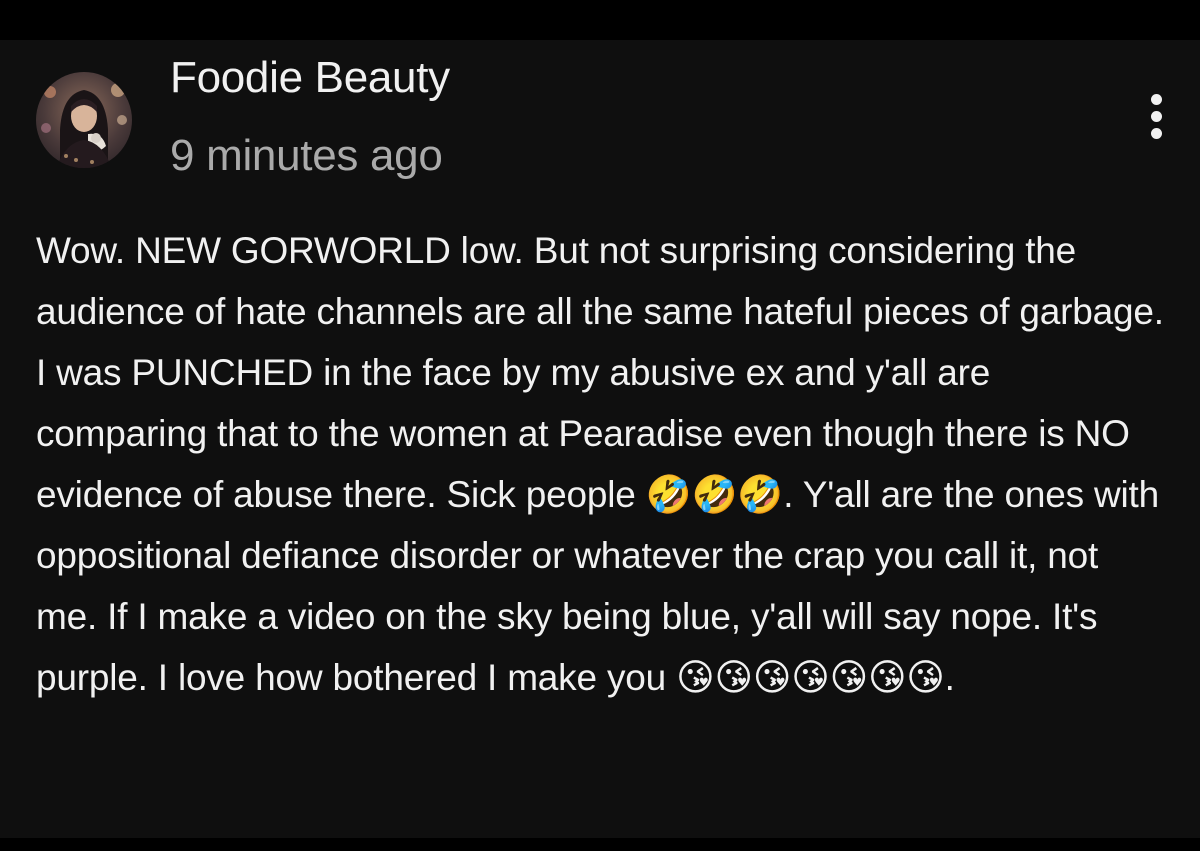 This screenshot has width=1200, height=851. I want to click on profile-photo, so click(84, 120).